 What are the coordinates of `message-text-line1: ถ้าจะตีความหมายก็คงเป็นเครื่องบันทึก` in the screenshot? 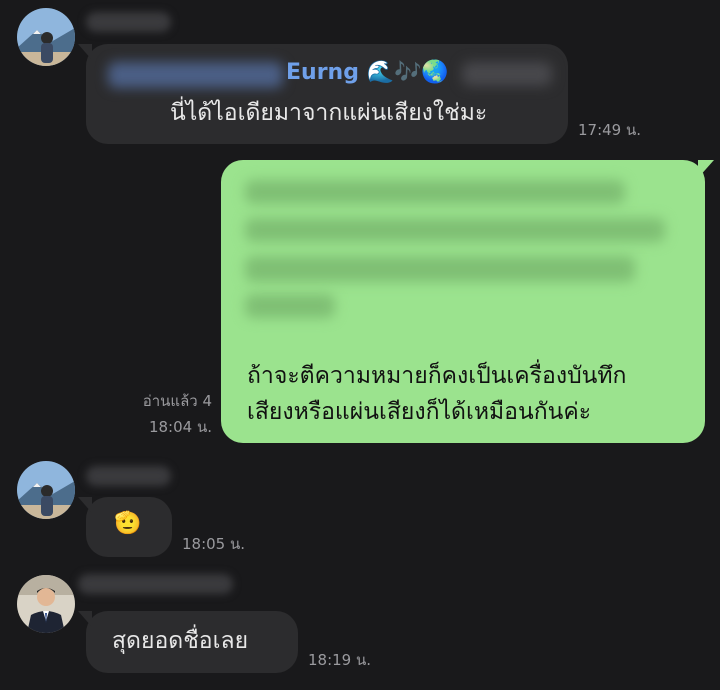 It's located at (437, 376).